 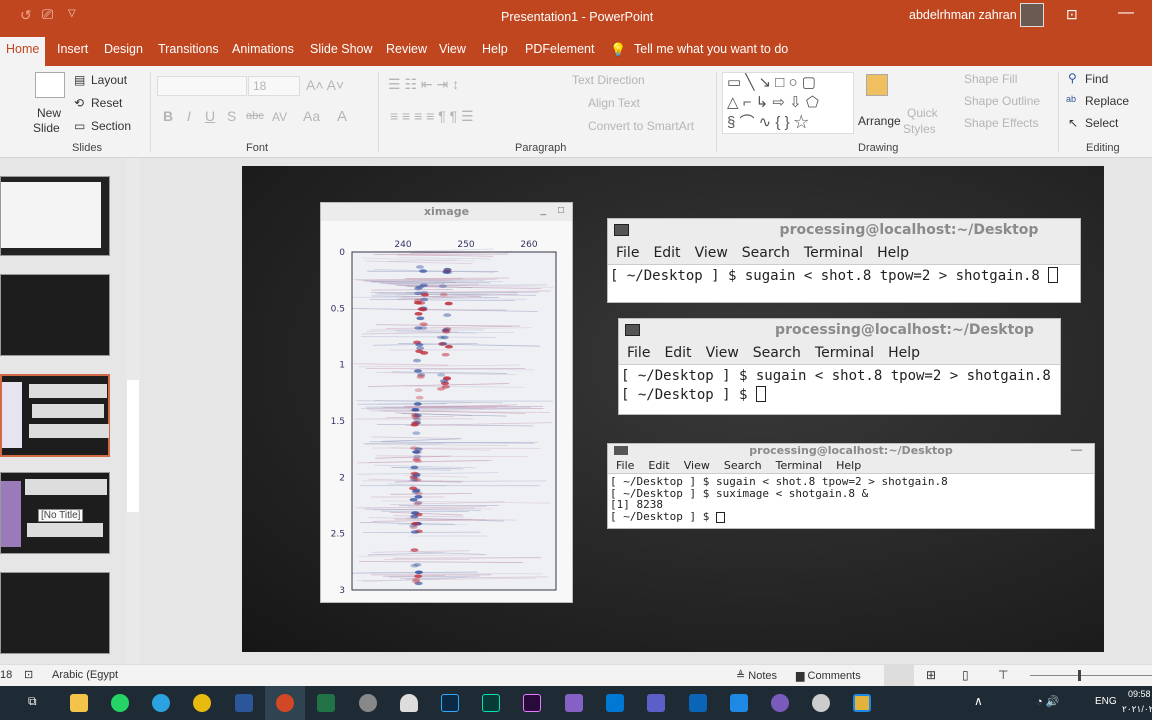 What do you see at coordinates (111, 126) in the screenshot?
I see `section-button: Section` at bounding box center [111, 126].